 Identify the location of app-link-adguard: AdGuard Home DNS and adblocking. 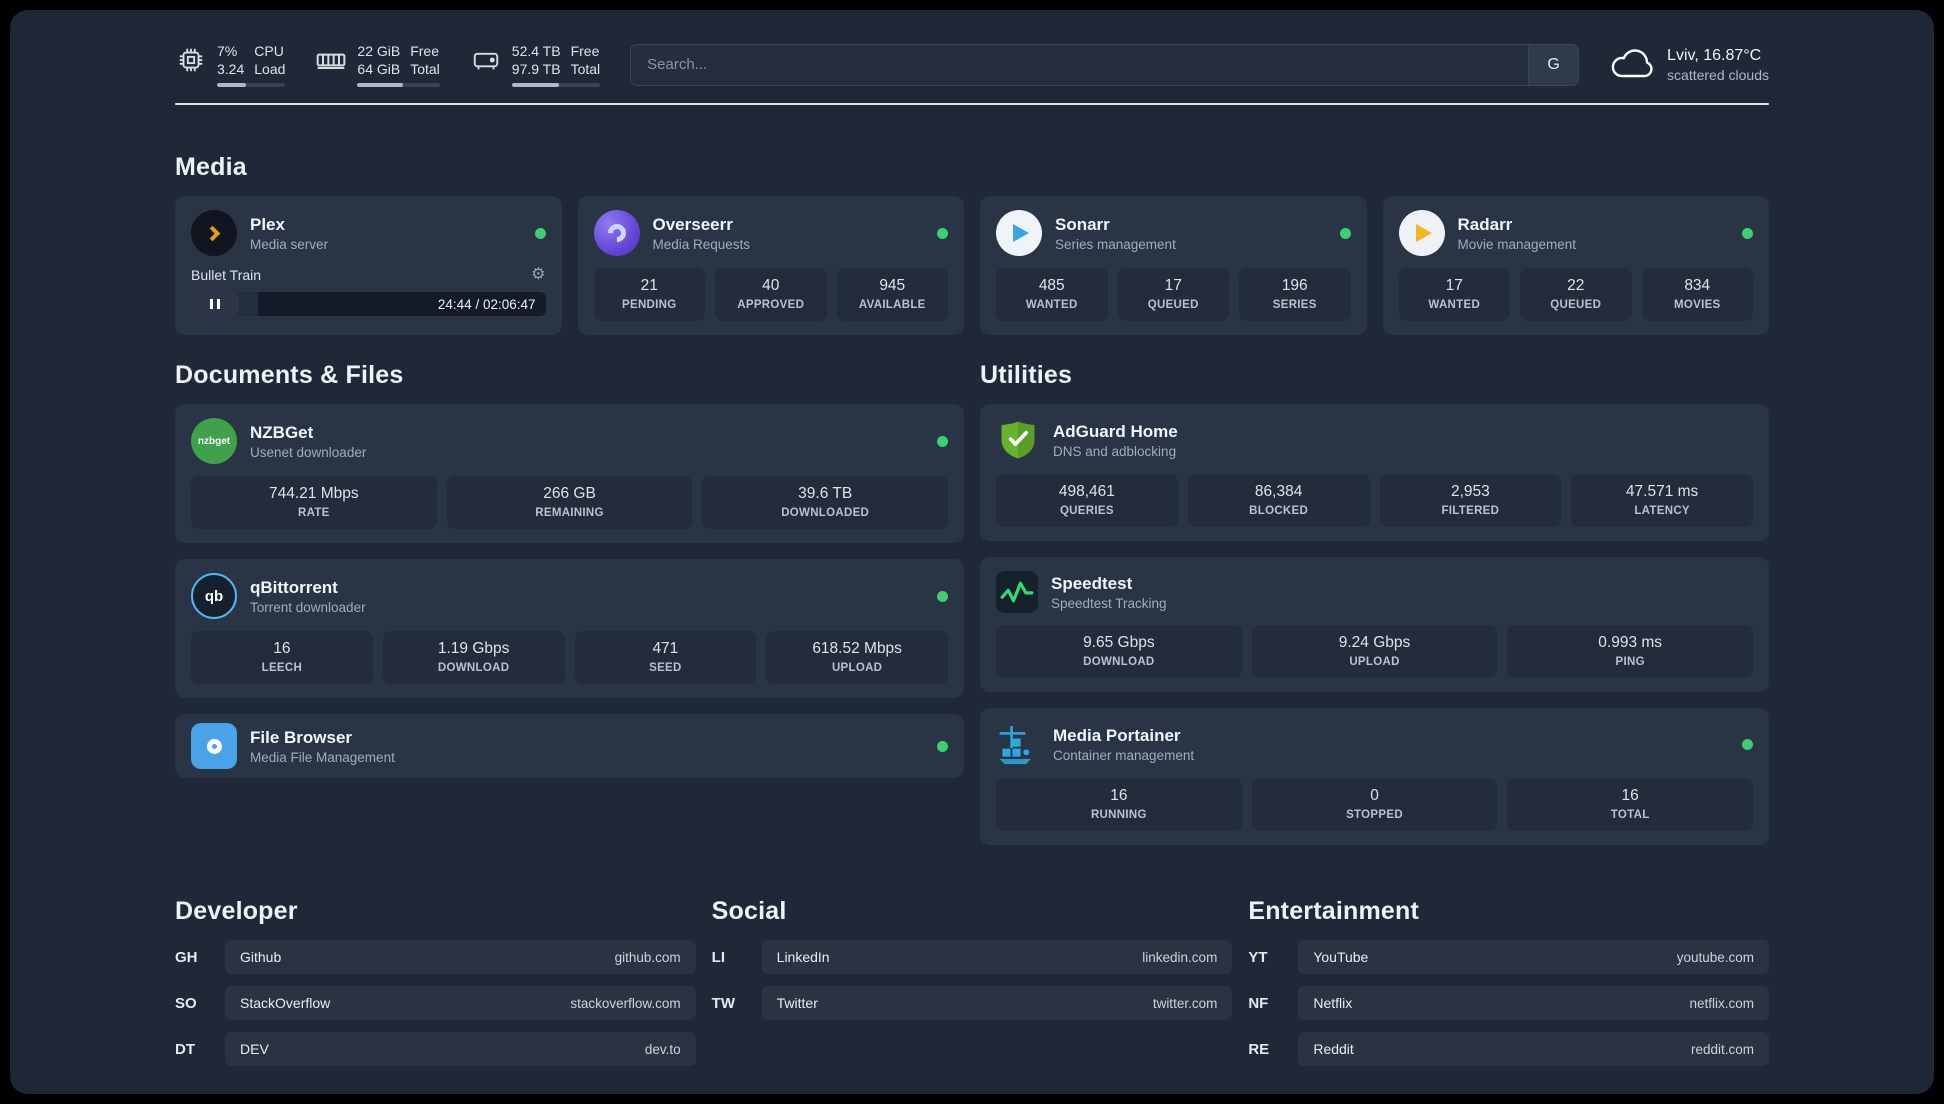
(1374, 440).